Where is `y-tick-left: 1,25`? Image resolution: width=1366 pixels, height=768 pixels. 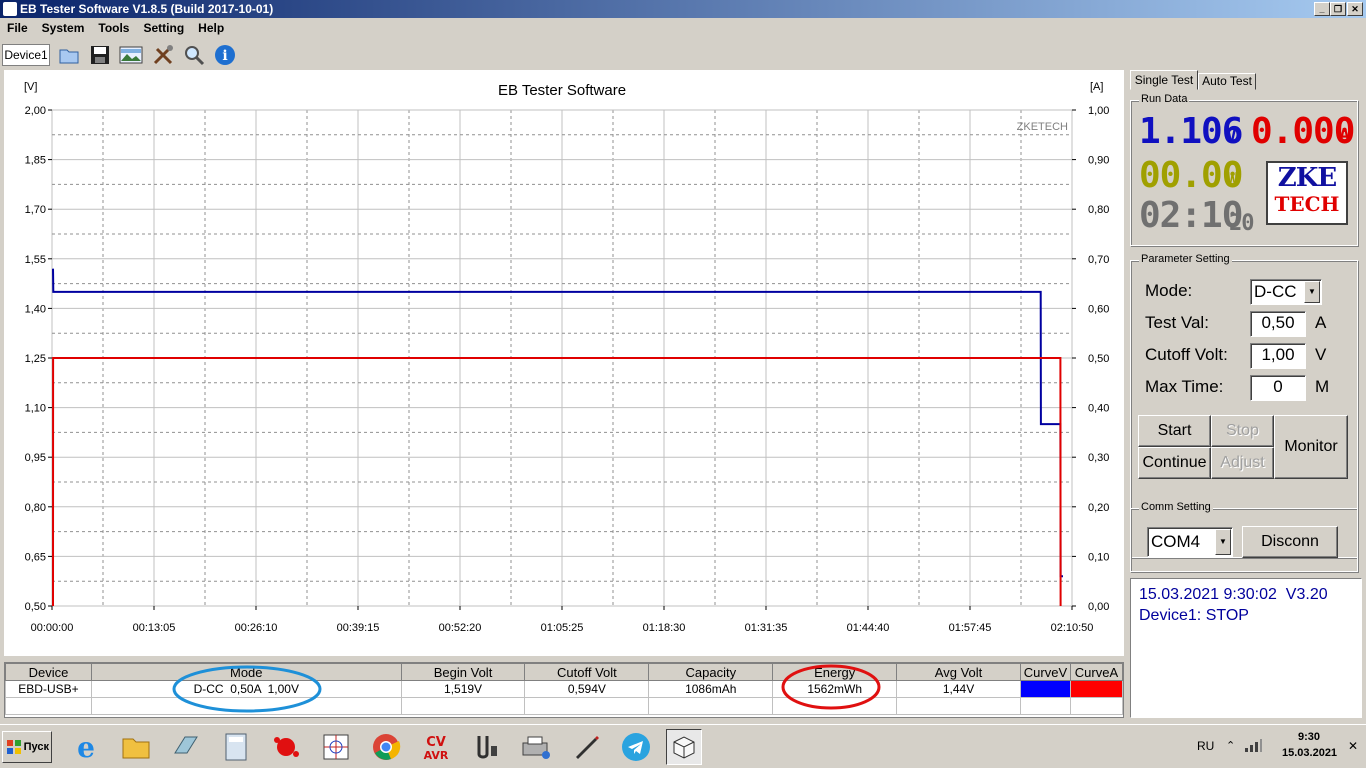 y-tick-left: 1,25 is located at coordinates (35, 359).